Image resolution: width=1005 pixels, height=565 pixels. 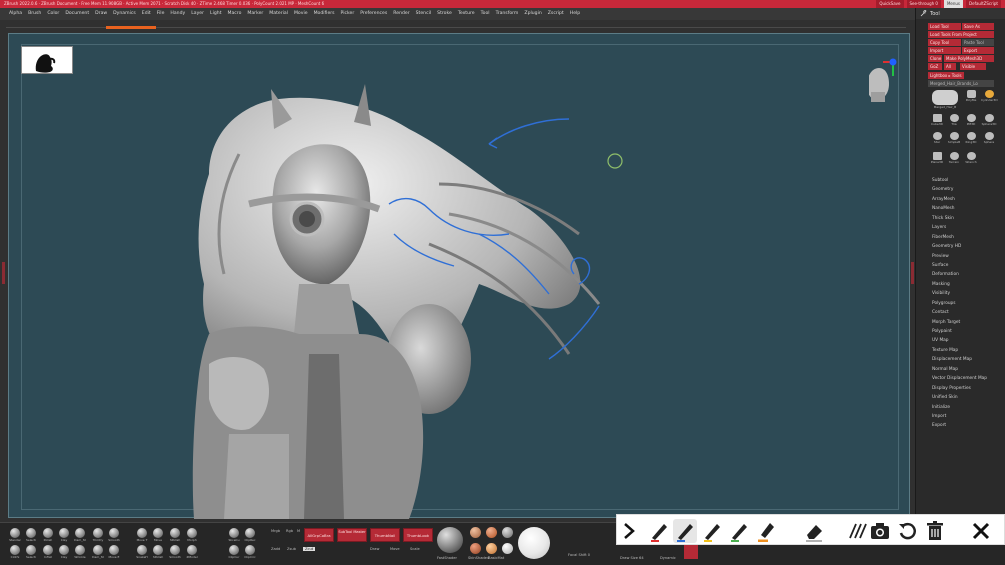 What do you see at coordinates (401, 14) in the screenshot?
I see `menu-item-render: Render` at bounding box center [401, 14].